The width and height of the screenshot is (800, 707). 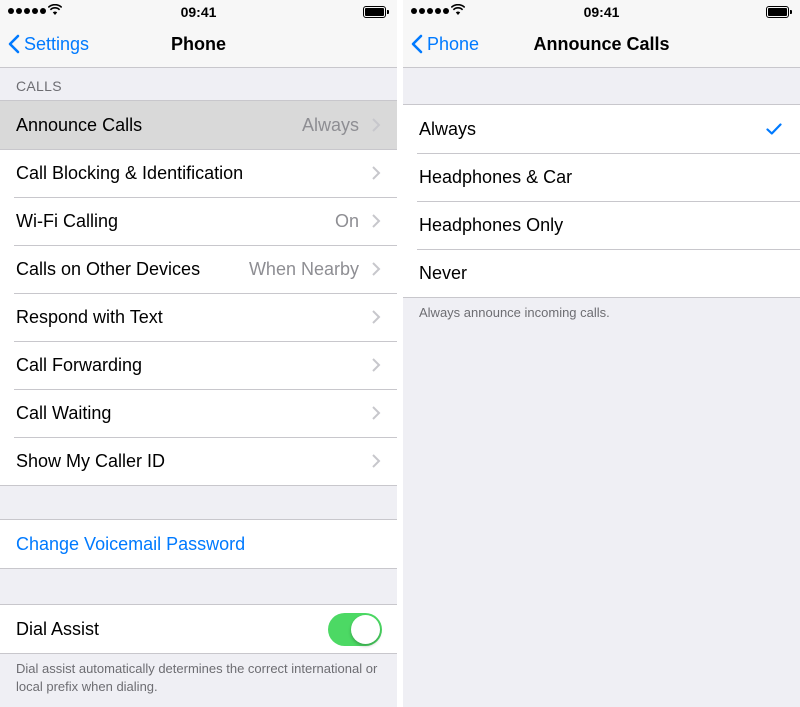 What do you see at coordinates (130, 172) in the screenshot?
I see `row-label: Call Blocking & Identification` at bounding box center [130, 172].